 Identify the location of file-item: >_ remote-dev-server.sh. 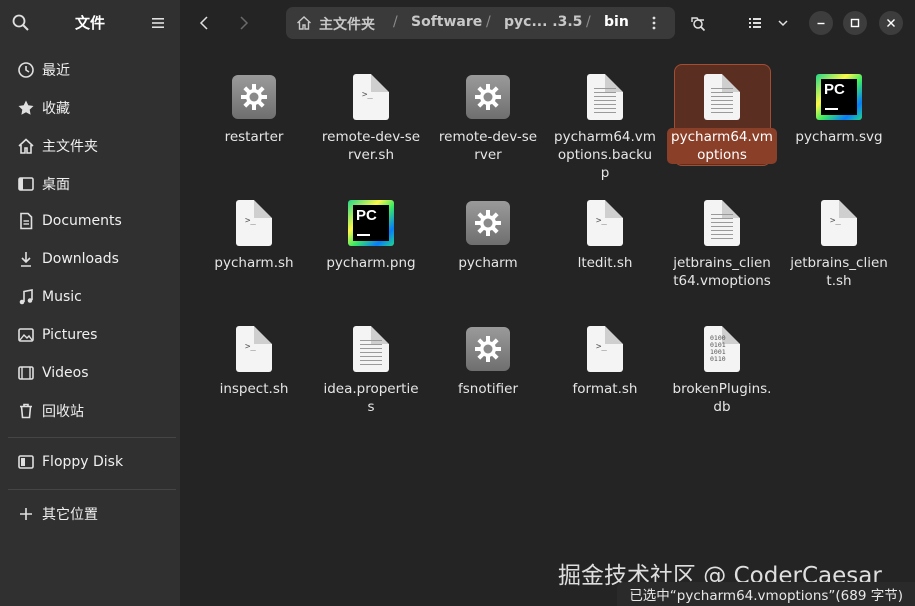
(371, 117).